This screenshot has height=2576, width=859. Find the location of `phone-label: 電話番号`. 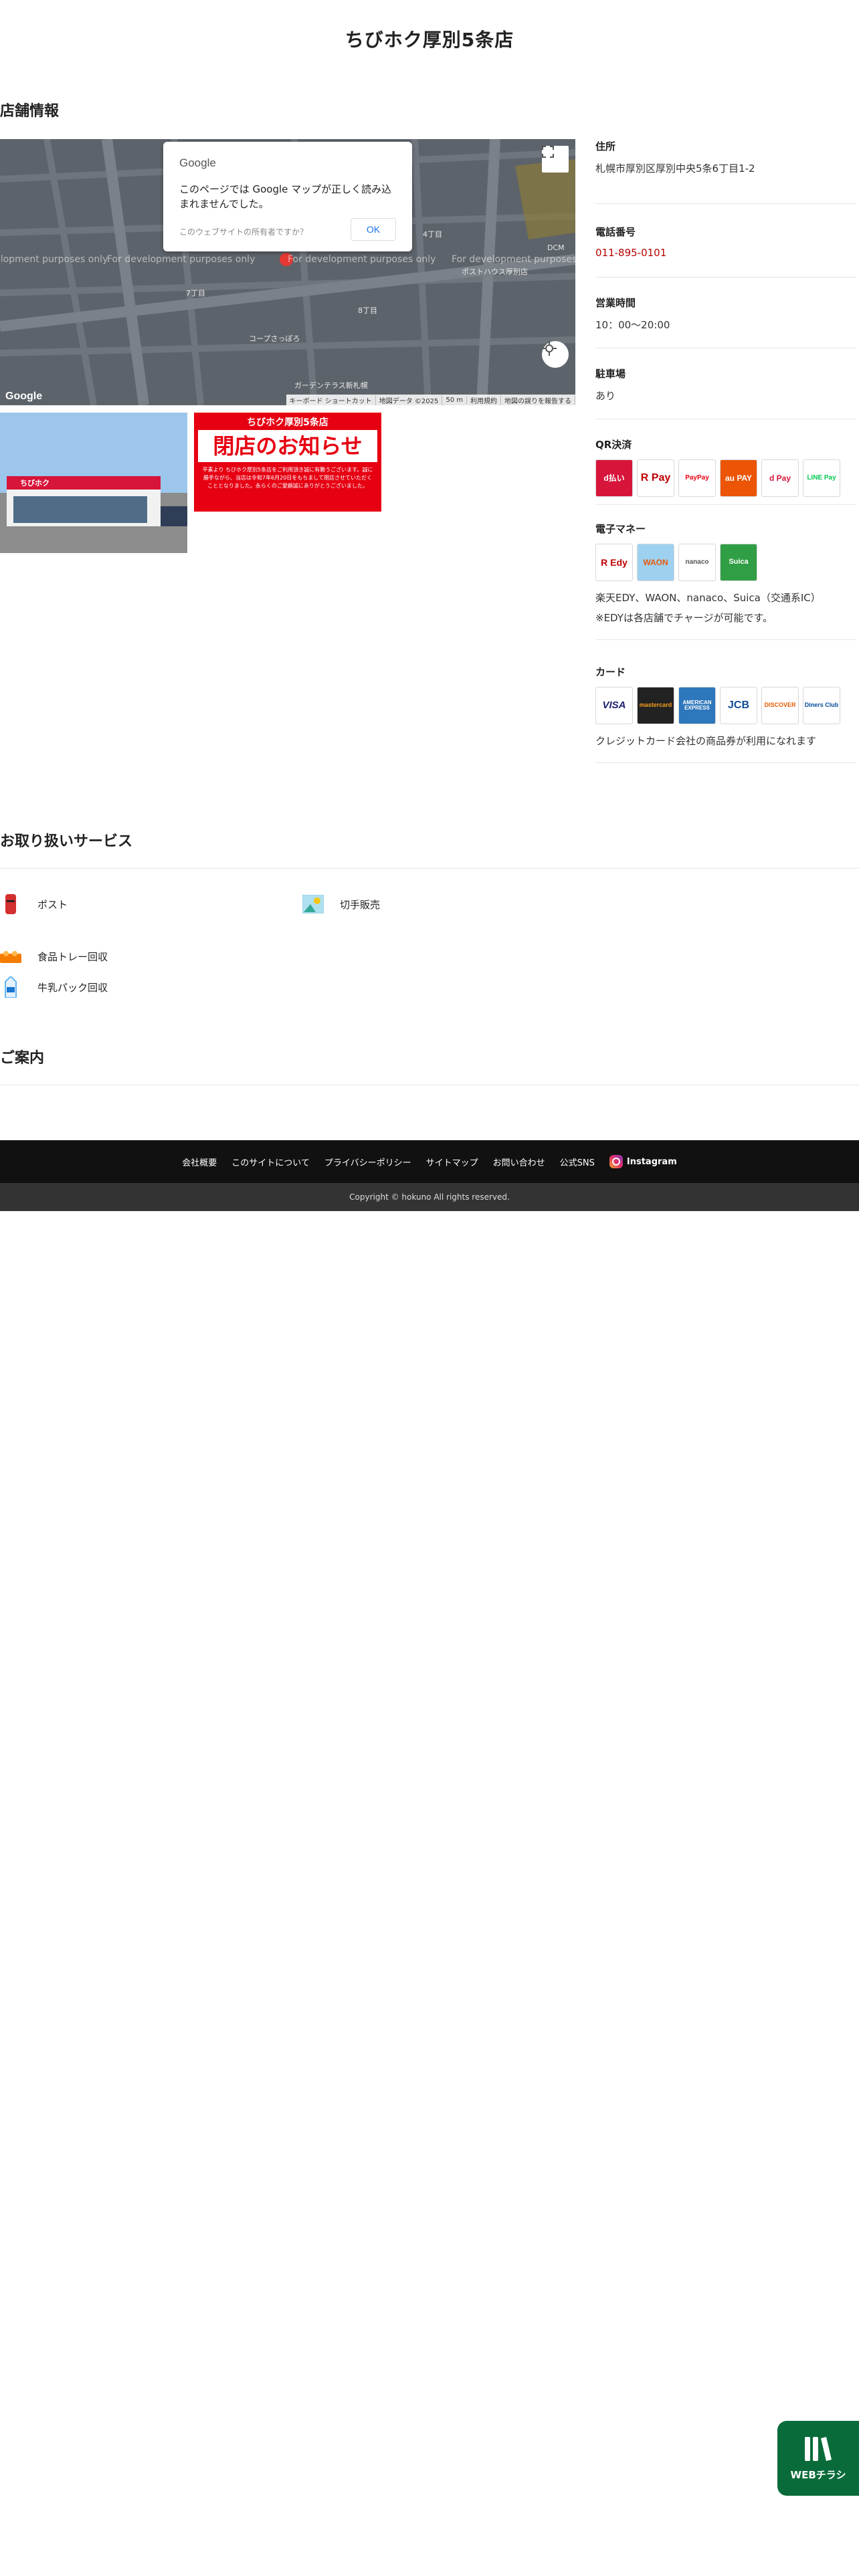

phone-label: 電話番号 is located at coordinates (616, 232).